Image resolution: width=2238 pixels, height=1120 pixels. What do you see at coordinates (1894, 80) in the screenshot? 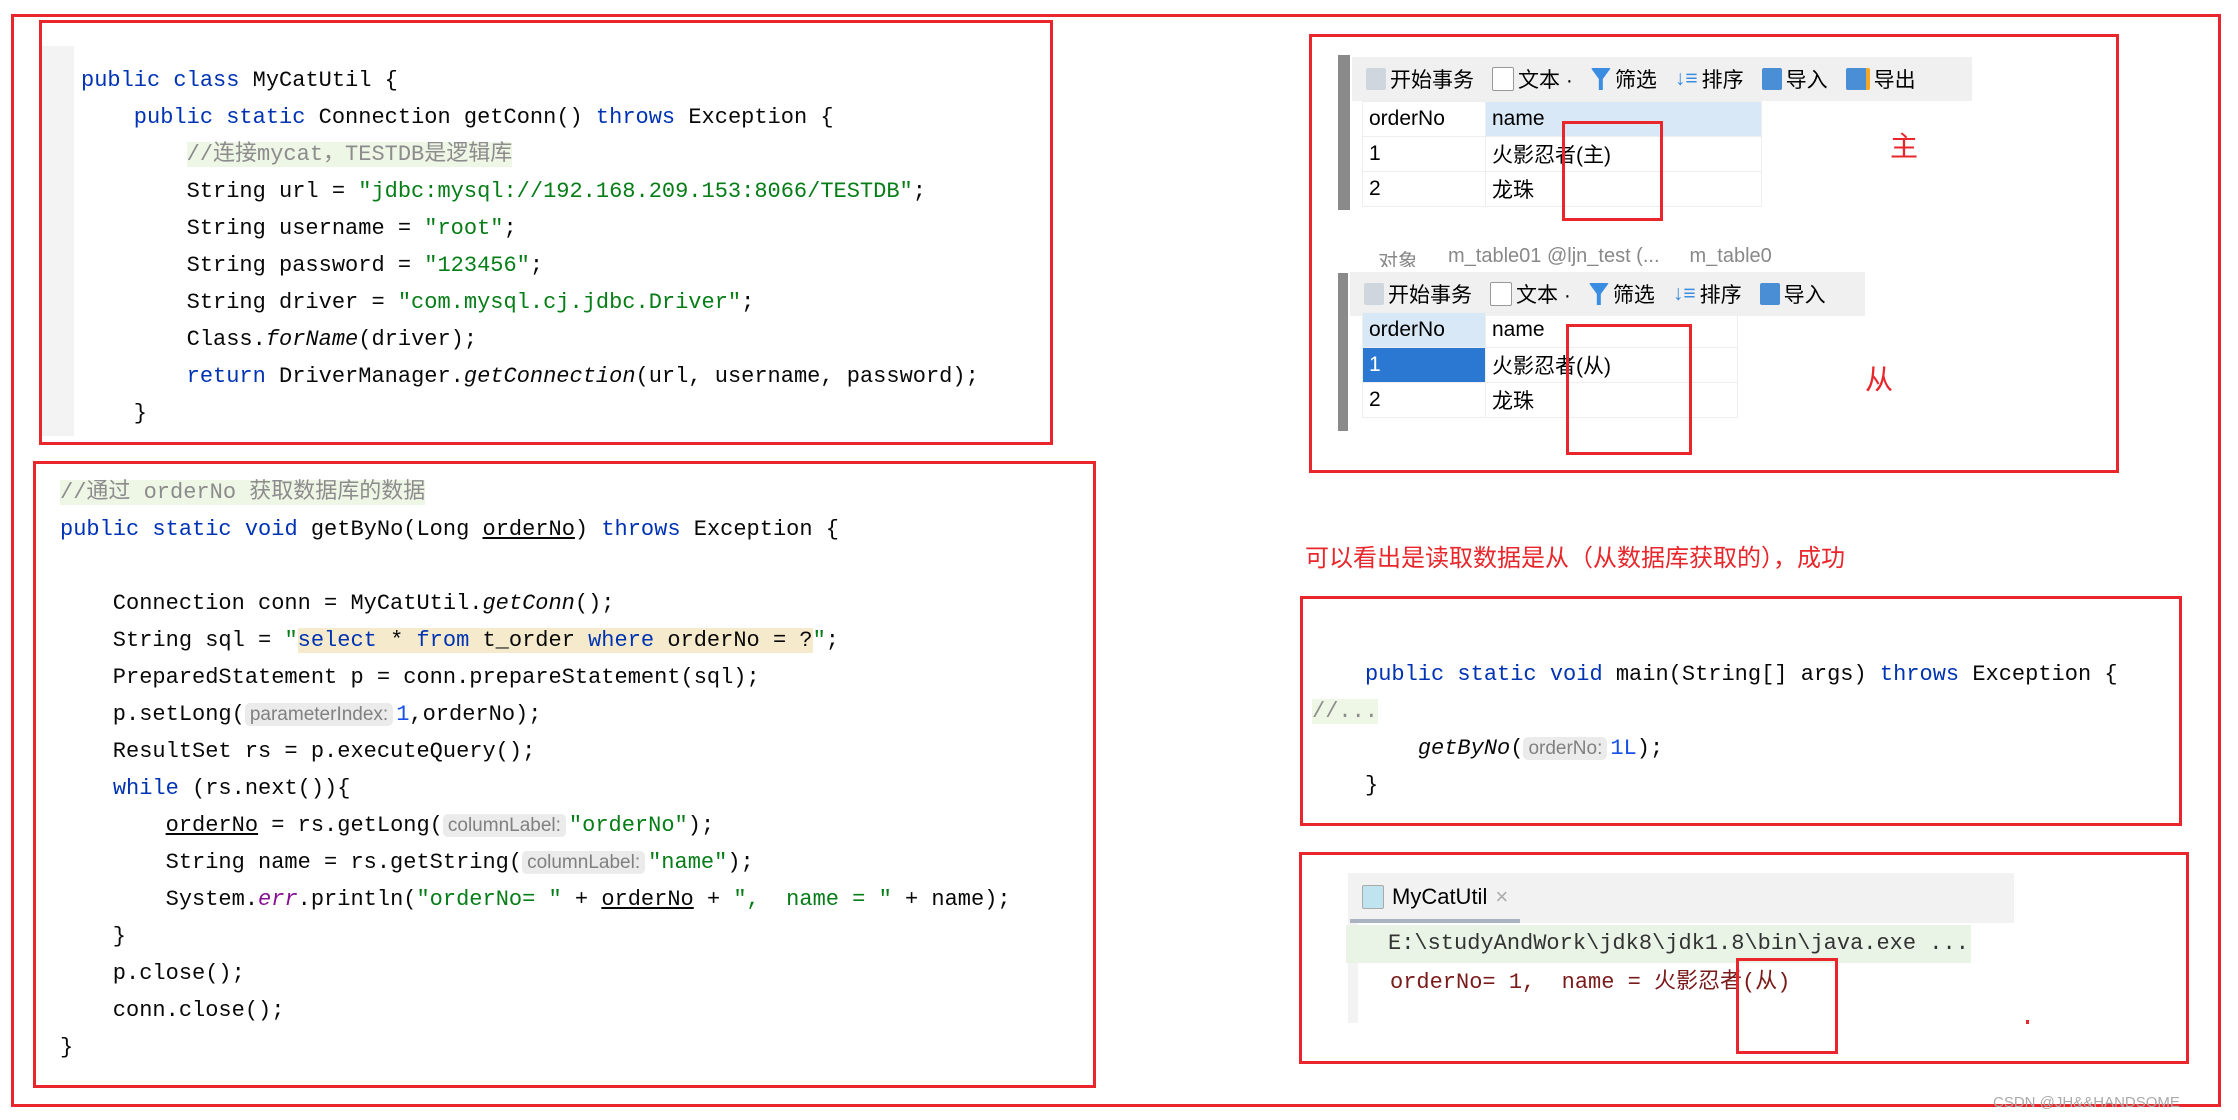
I see `label: 导出` at bounding box center [1894, 80].